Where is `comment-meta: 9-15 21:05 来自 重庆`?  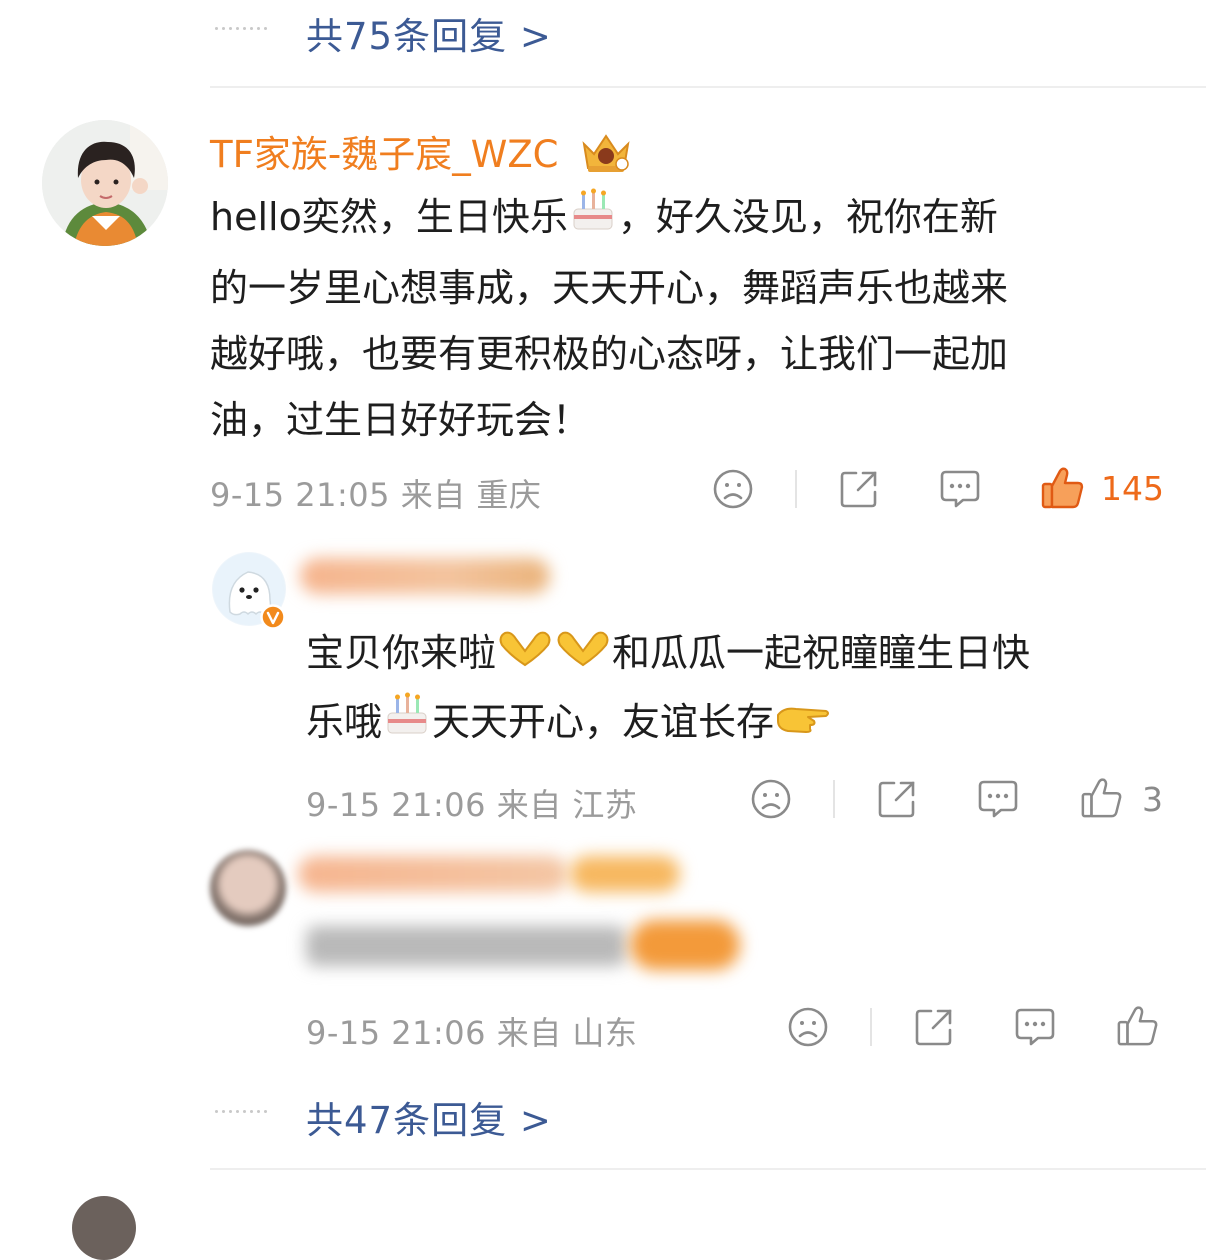
comment-meta: 9-15 21:05 来自 重庆 is located at coordinates (376, 495).